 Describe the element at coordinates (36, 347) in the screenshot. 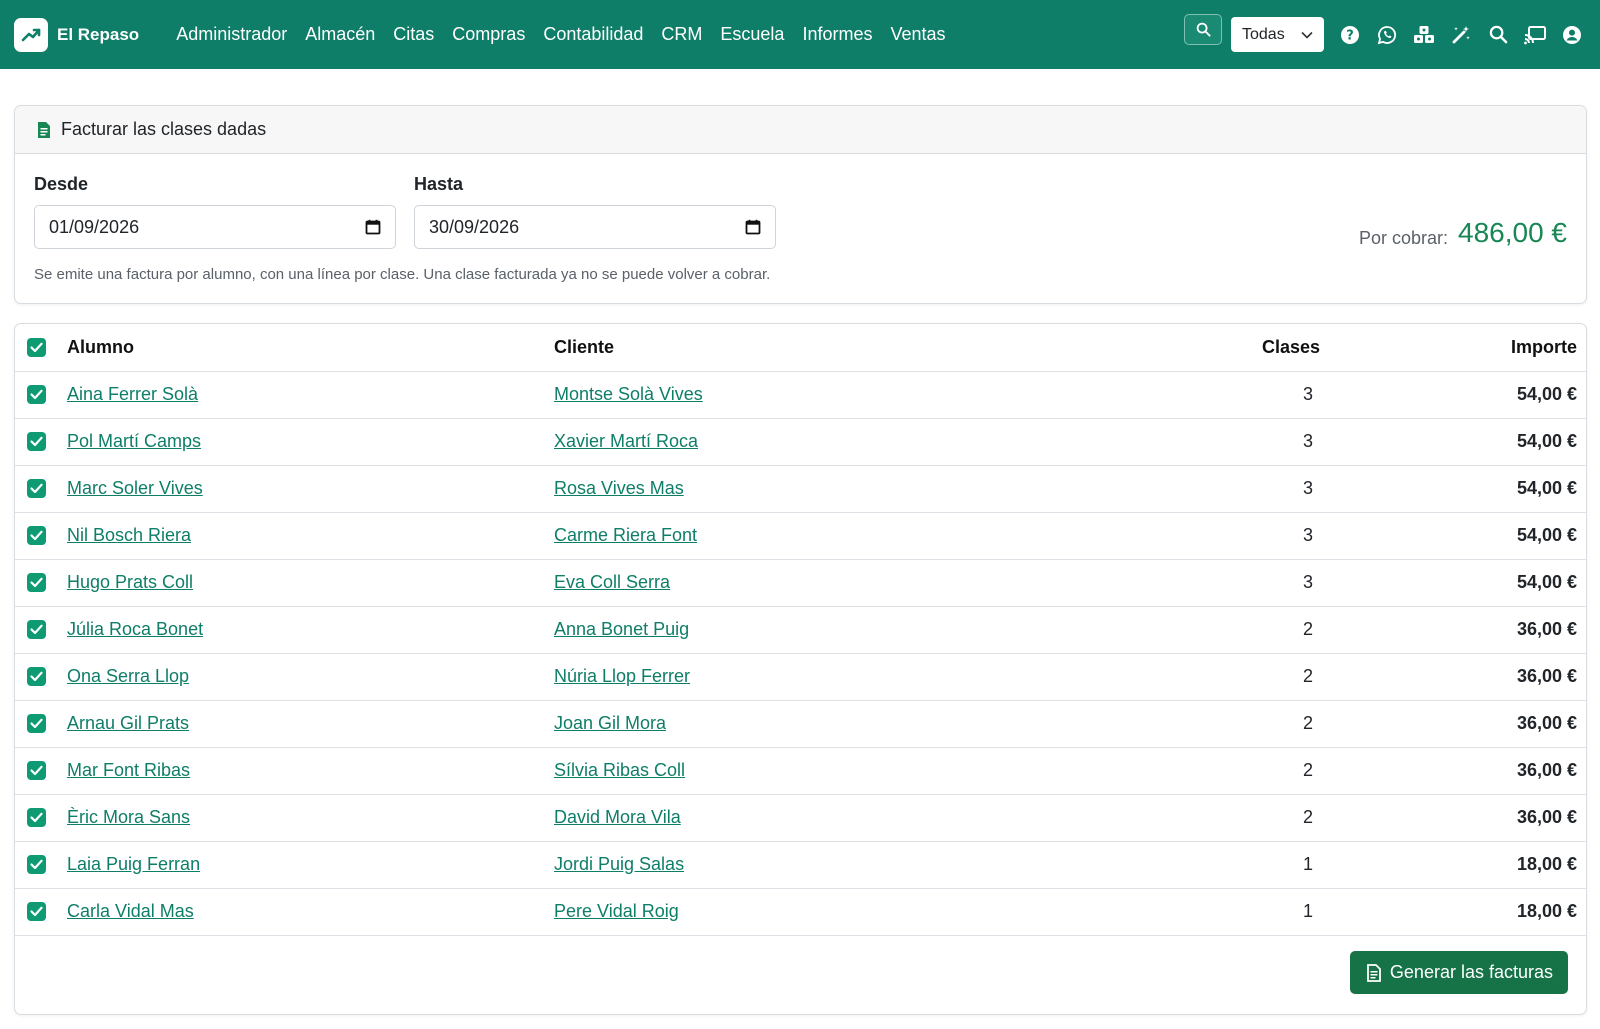

I see `select-all-checkbox` at that location.